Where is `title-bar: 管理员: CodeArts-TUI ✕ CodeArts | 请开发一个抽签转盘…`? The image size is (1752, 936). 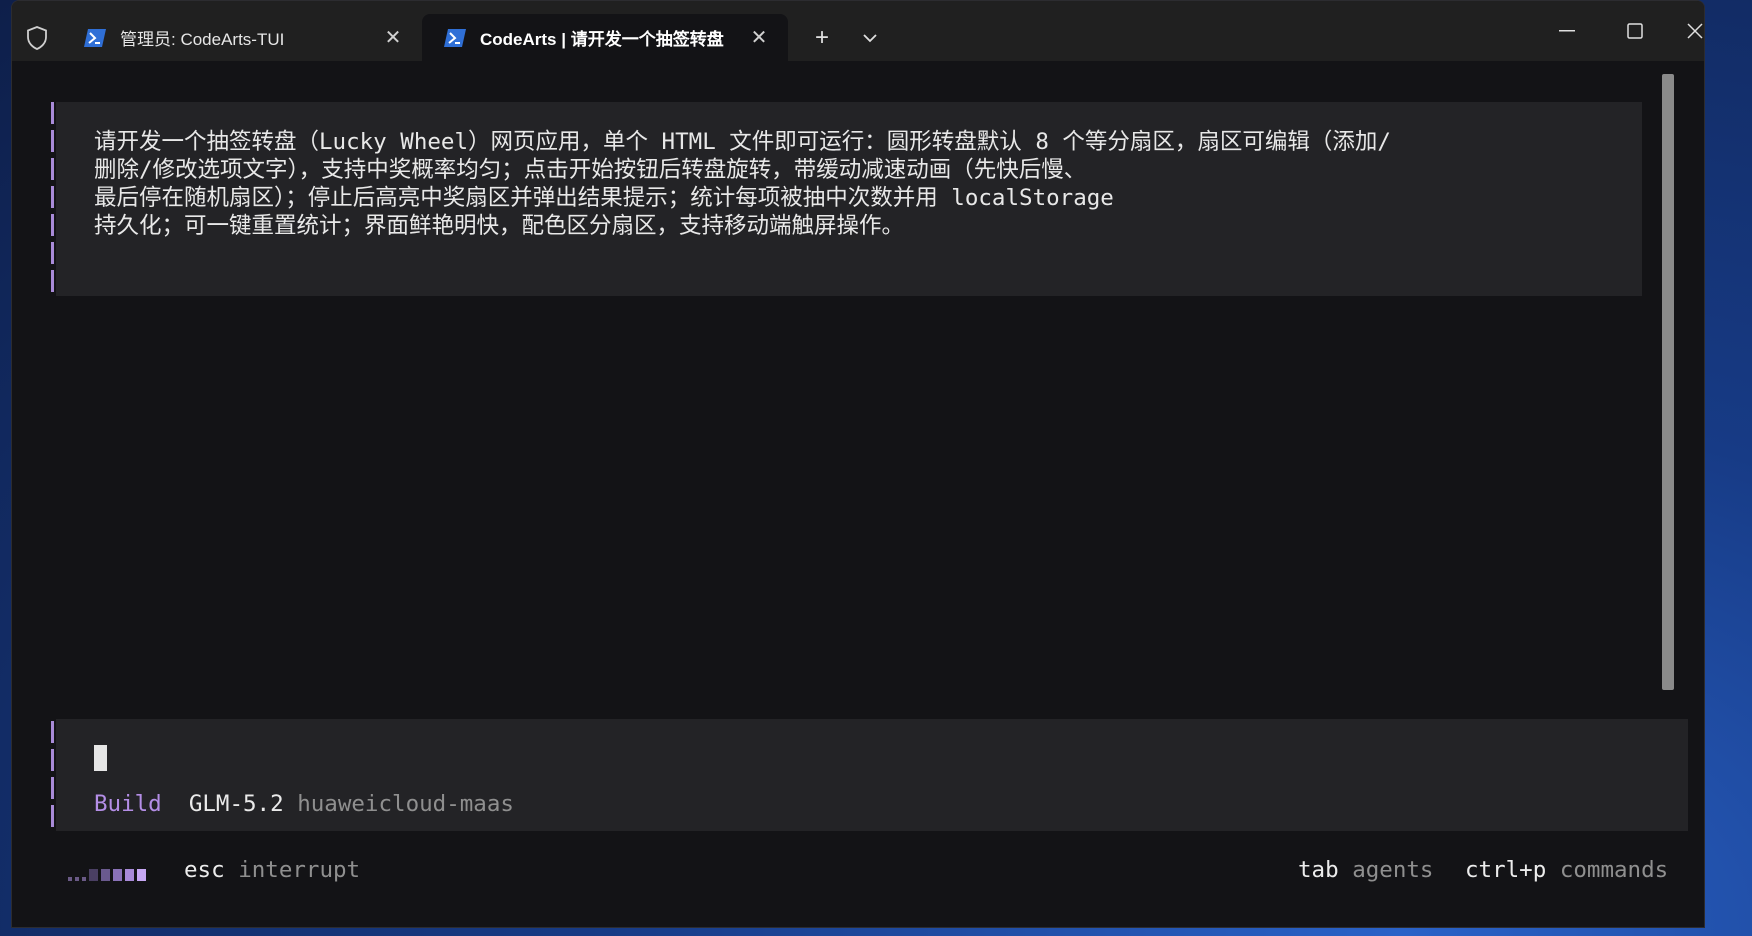 title-bar: 管理员: CodeArts-TUI ✕ CodeArts | 请开发一个抽签转盘… is located at coordinates (858, 31).